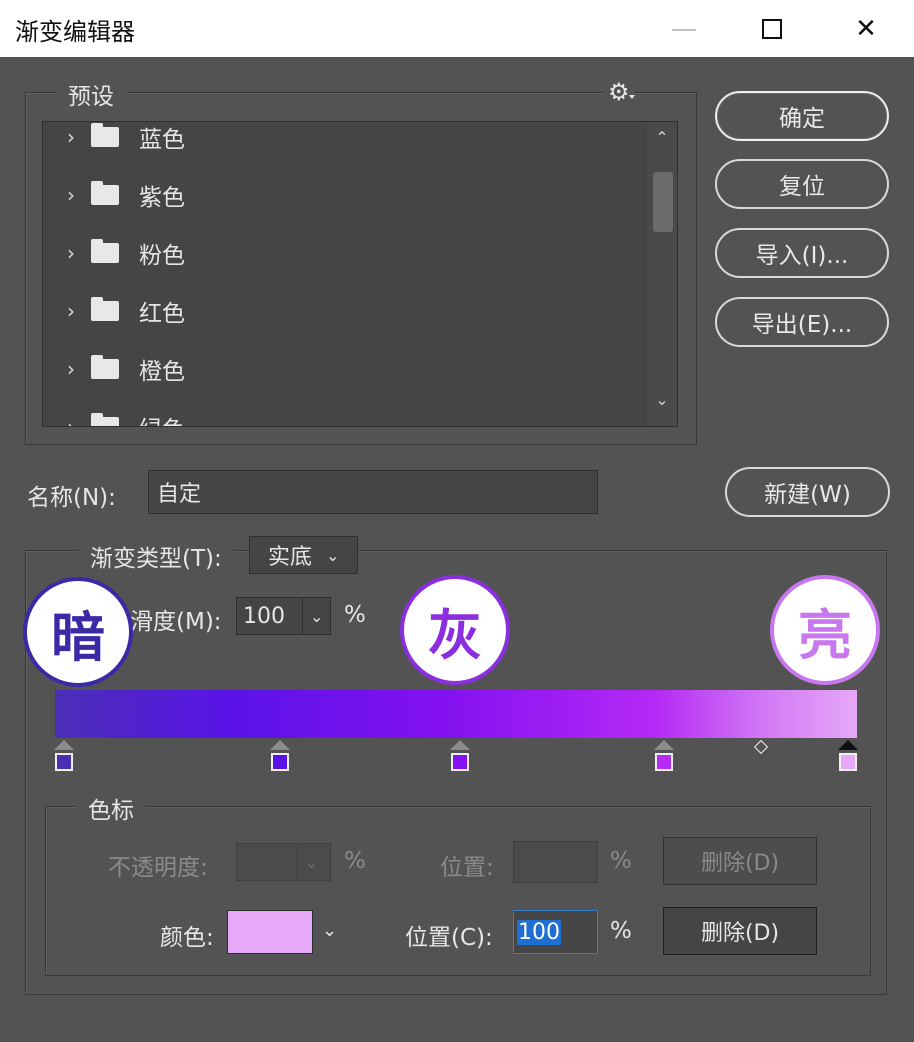  I want to click on close-icon: ✕, so click(866, 28).